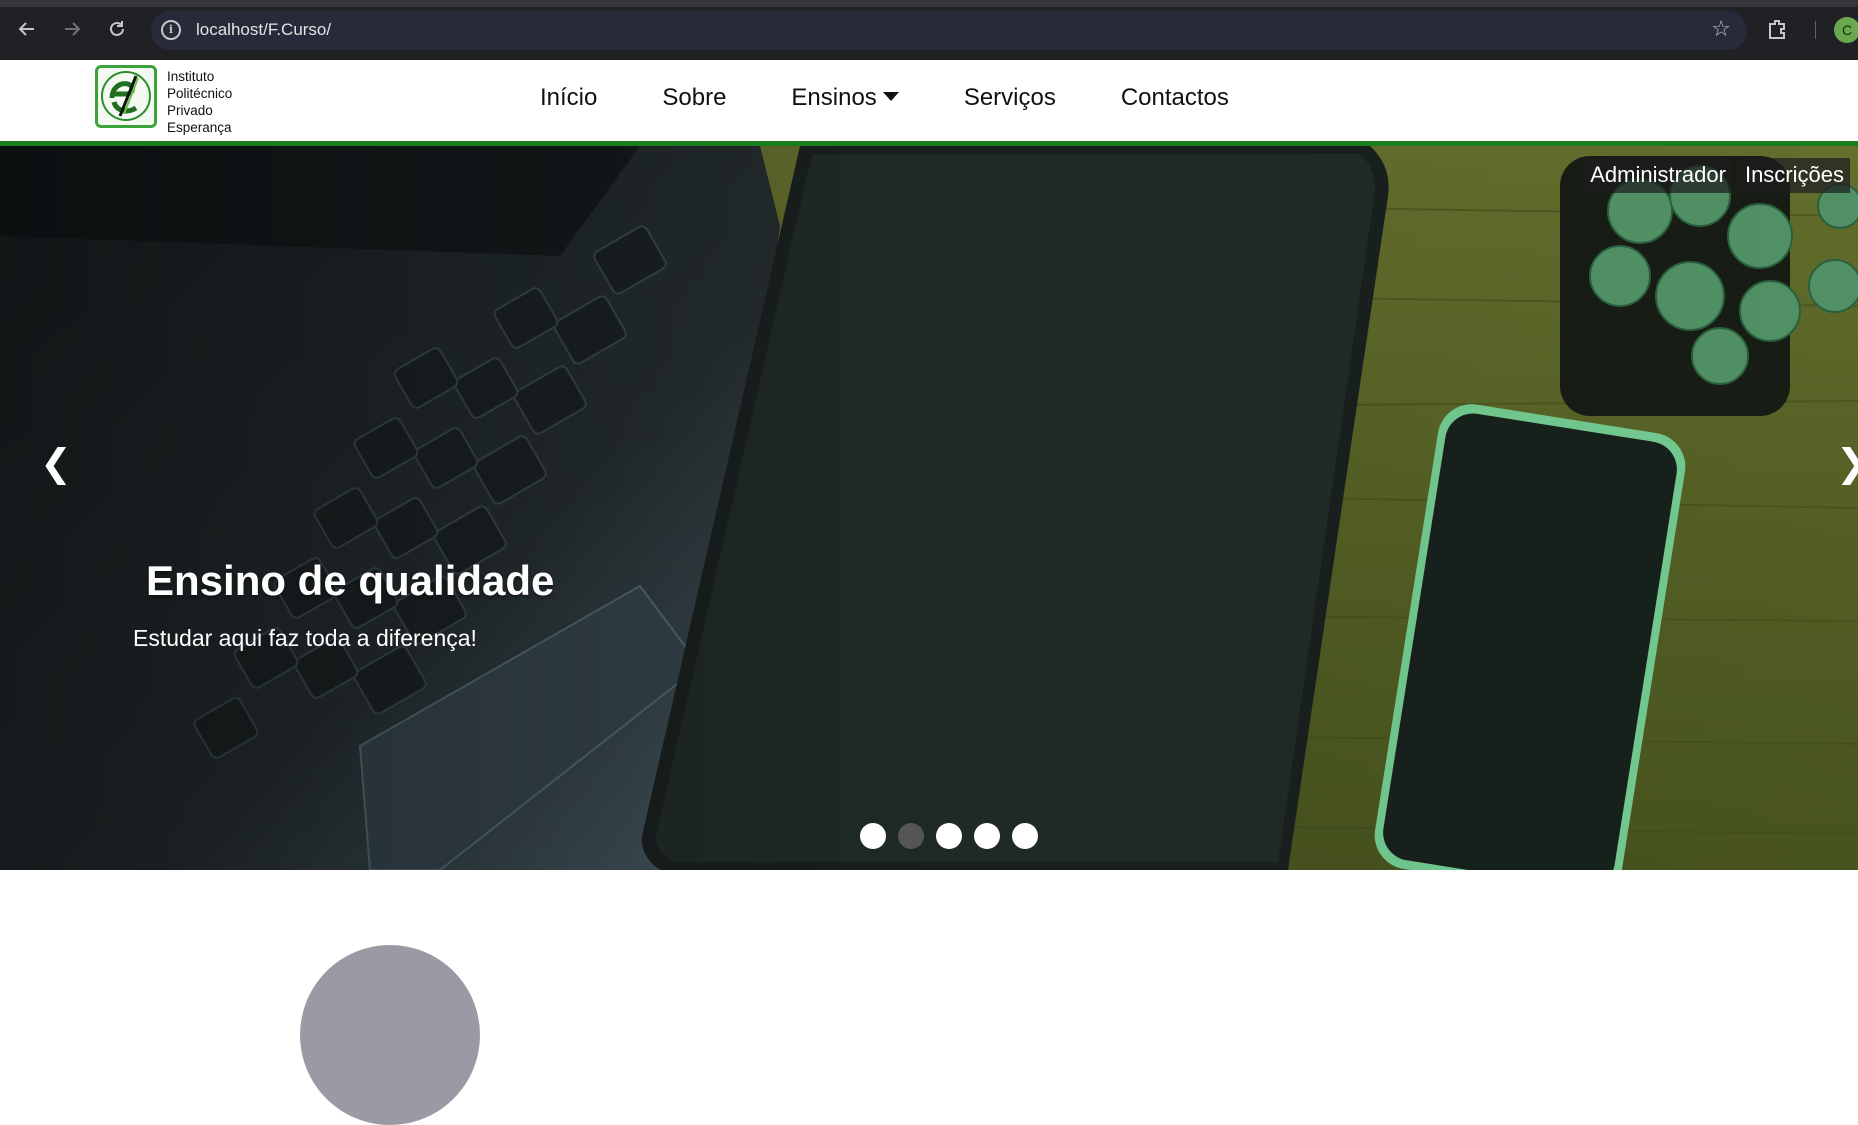 The height and width of the screenshot is (1125, 1858). Describe the element at coordinates (126, 96) in the screenshot. I see `institute-logo` at that location.